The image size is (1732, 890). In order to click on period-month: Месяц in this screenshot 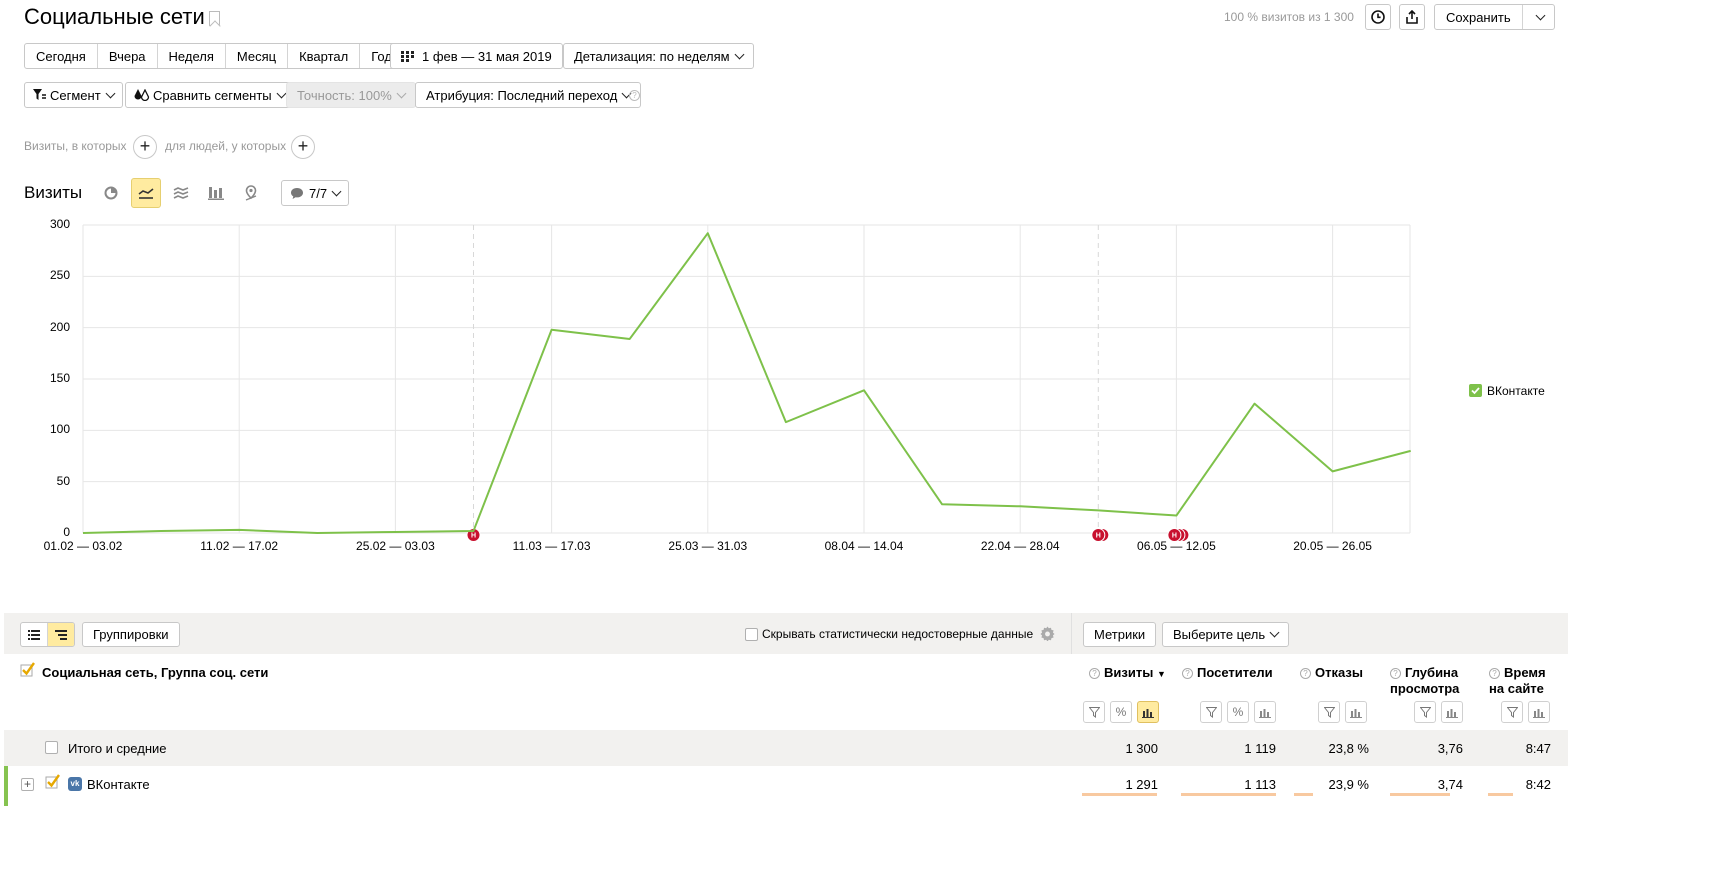, I will do `click(257, 56)`.